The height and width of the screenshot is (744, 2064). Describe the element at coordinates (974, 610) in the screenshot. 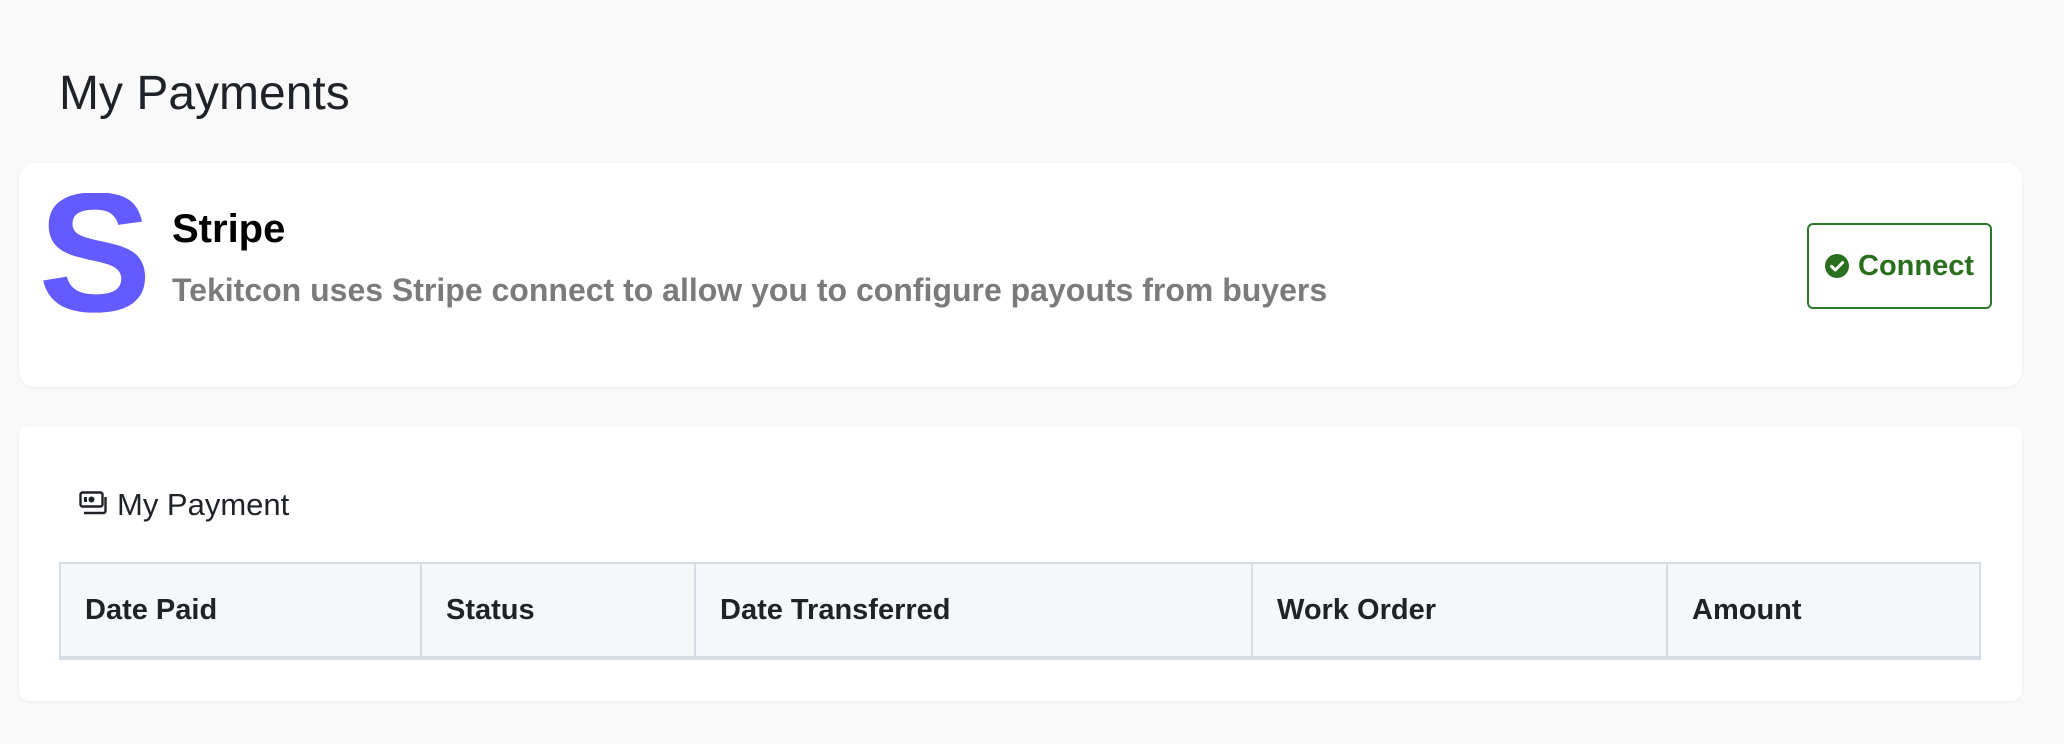

I see `column-header-date-transferred: Date Transferred` at that location.